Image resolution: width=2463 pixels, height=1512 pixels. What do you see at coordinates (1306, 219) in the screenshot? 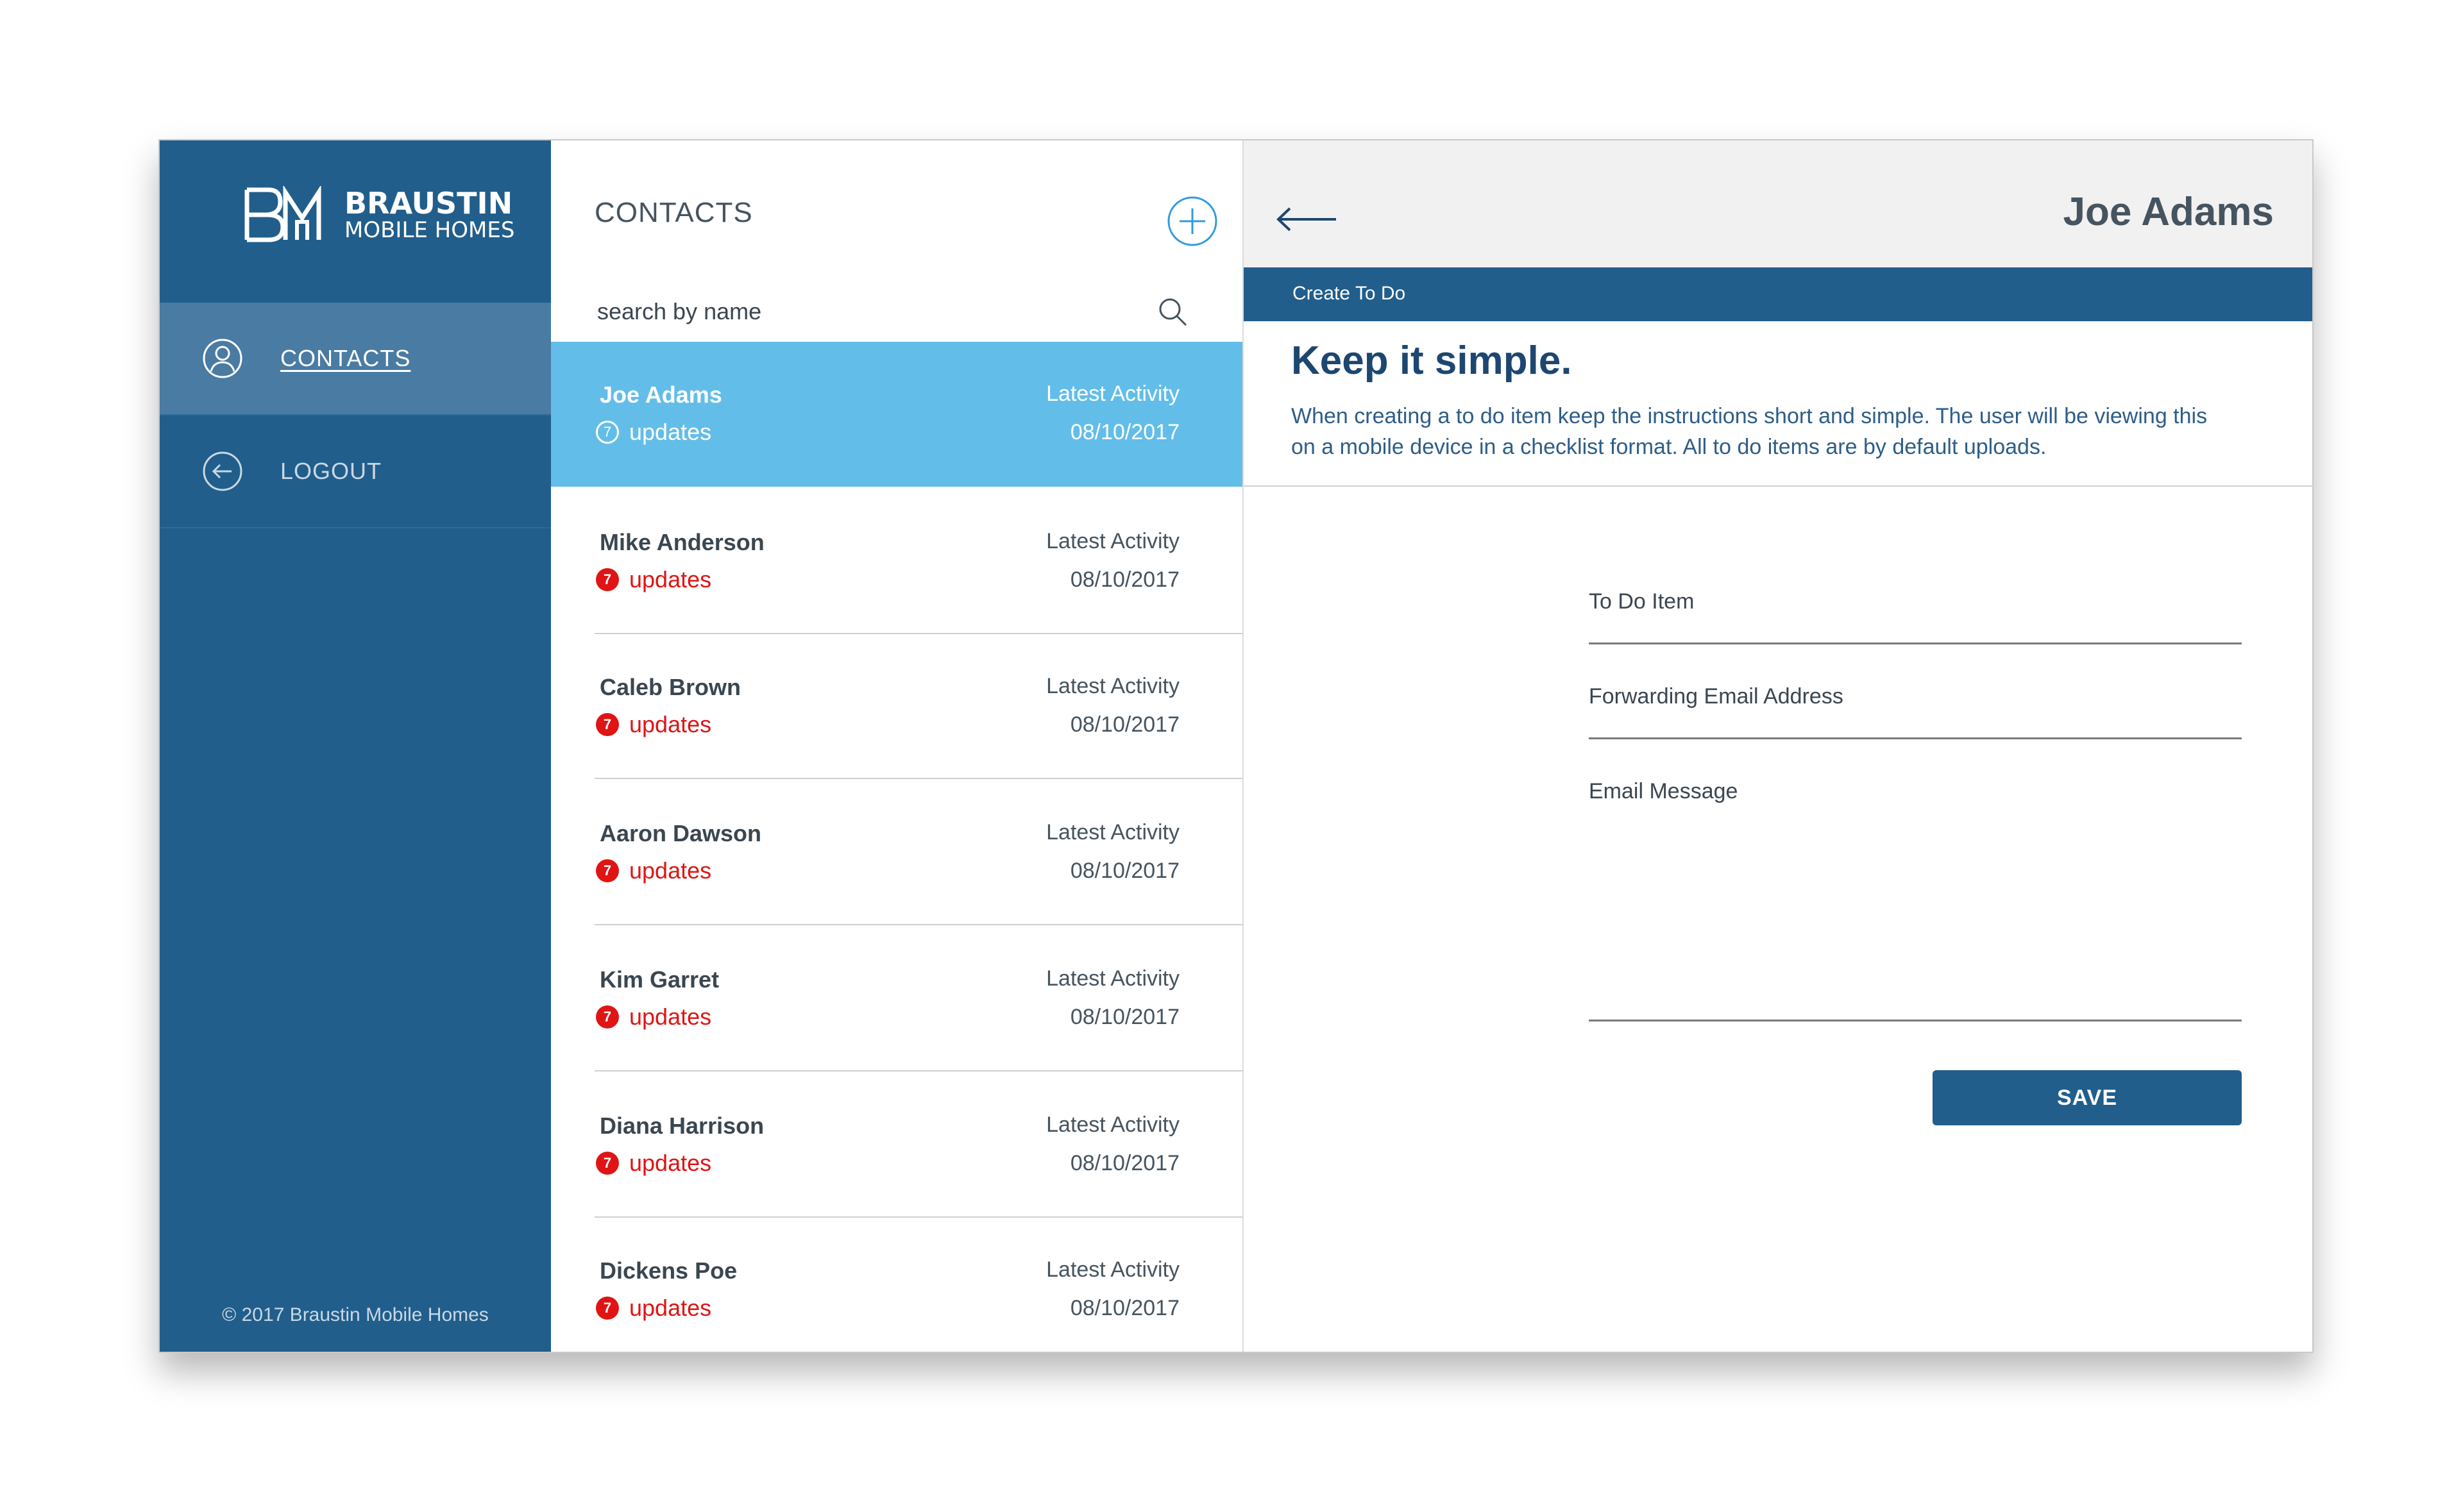
I see `back-arrow-icon` at bounding box center [1306, 219].